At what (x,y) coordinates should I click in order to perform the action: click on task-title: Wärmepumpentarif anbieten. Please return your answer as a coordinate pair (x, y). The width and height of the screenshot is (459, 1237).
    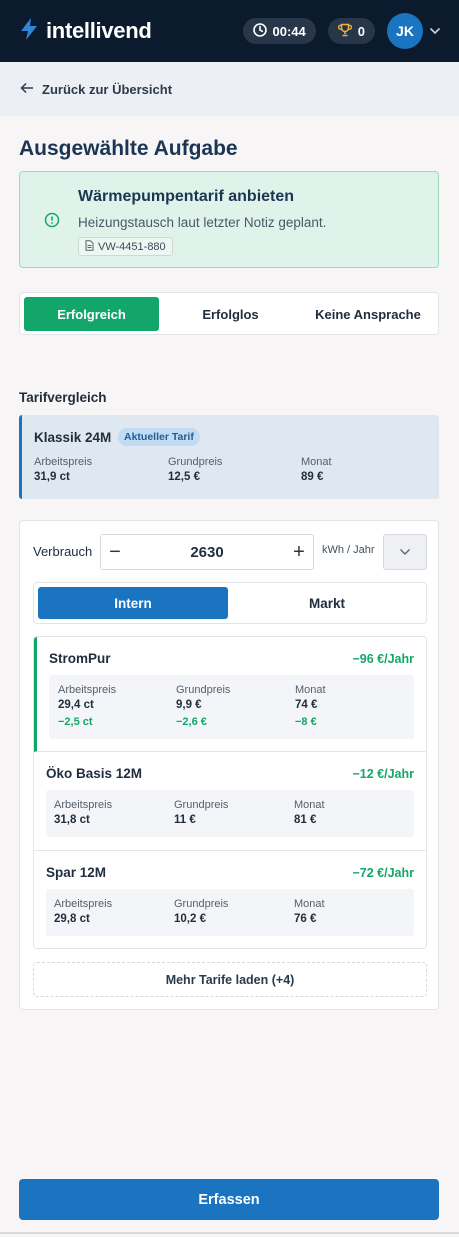
    Looking at the image, I should click on (186, 196).